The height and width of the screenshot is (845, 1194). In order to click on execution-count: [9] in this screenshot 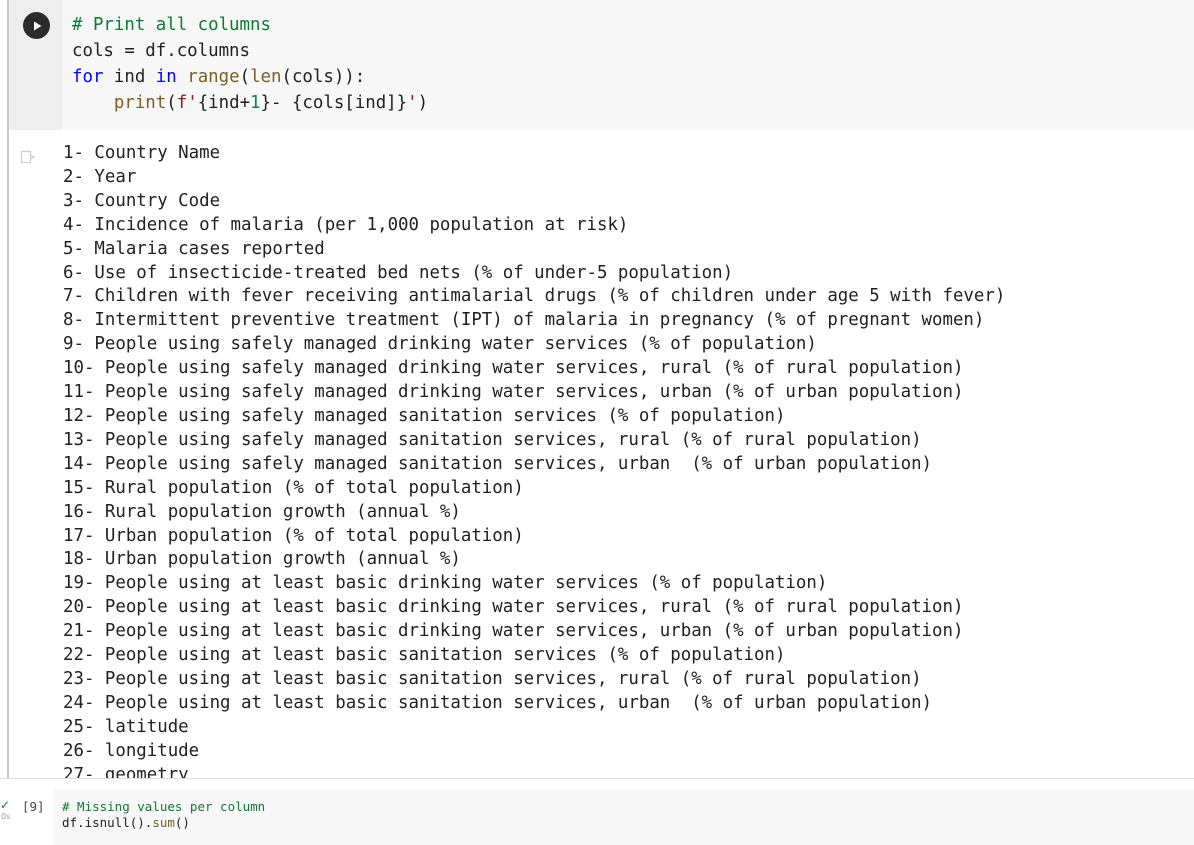, I will do `click(33, 806)`.